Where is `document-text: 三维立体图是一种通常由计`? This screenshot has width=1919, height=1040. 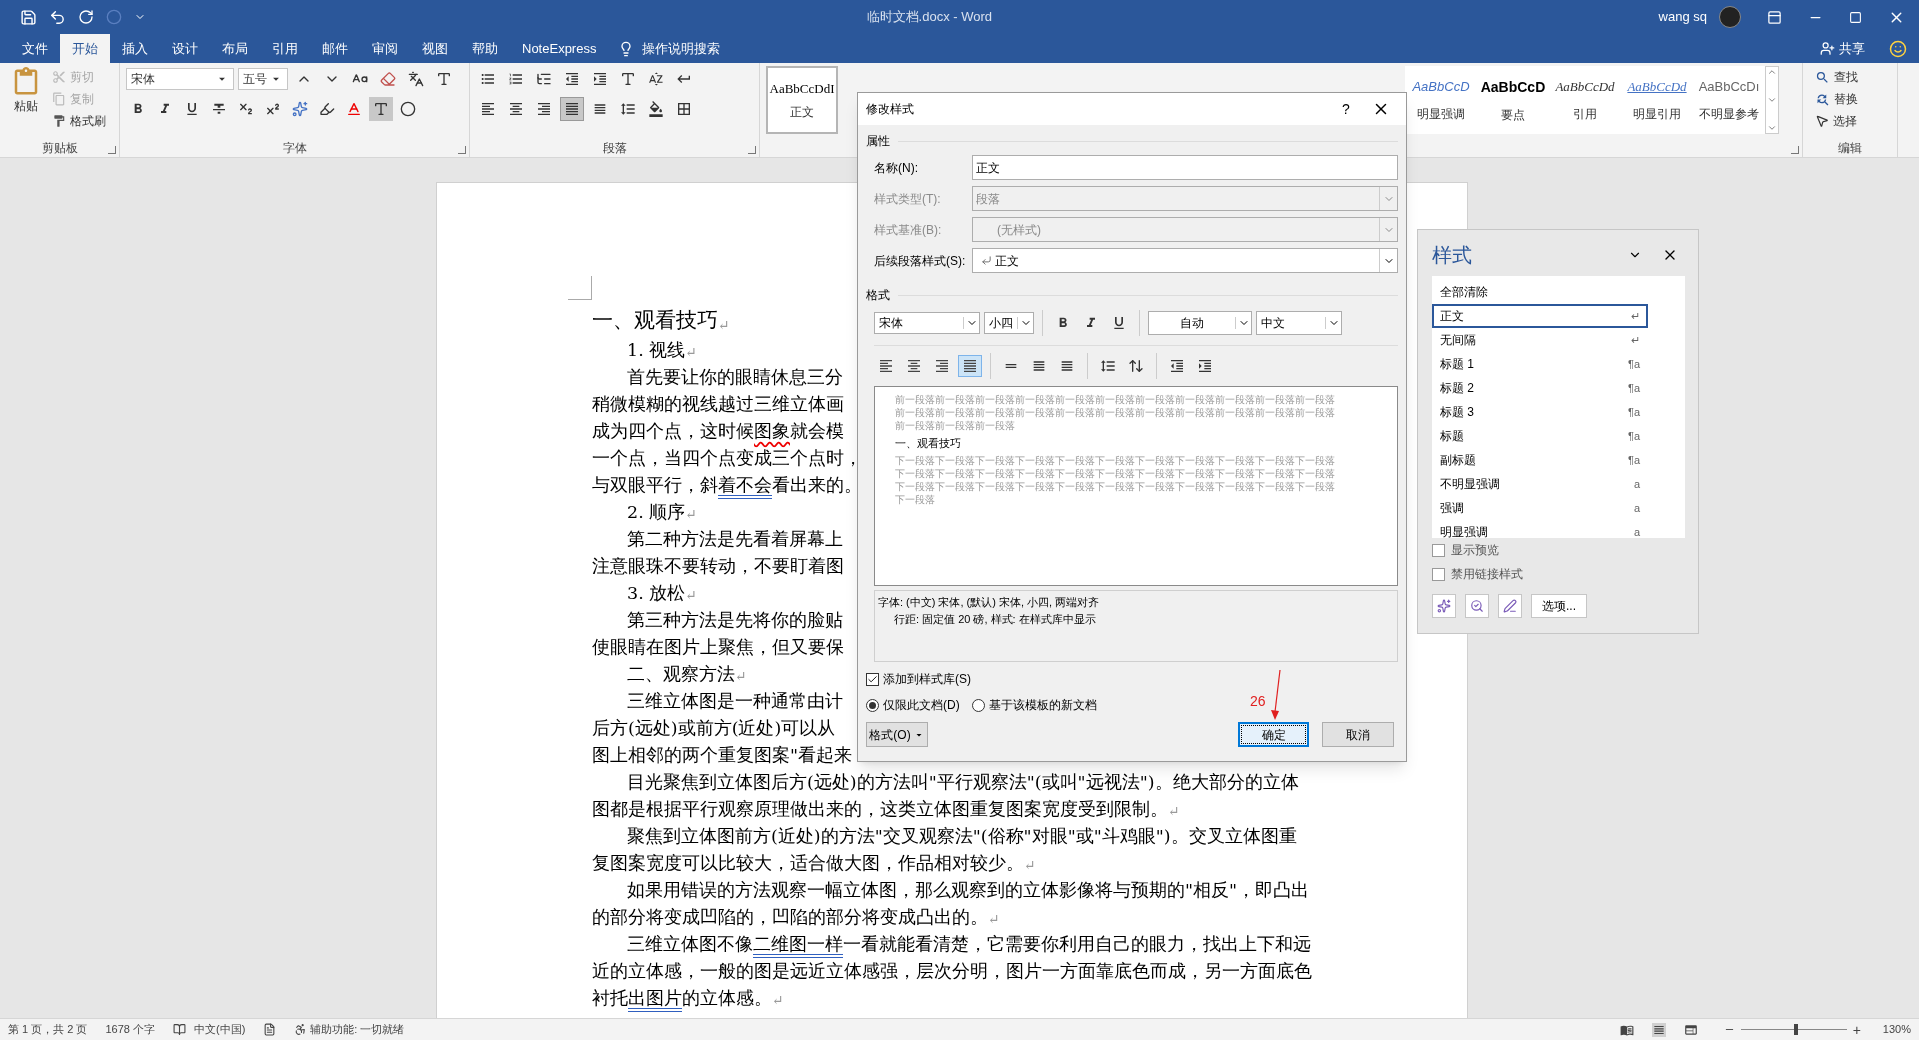 document-text: 三维立体图是一种通常由计 is located at coordinates (735, 701).